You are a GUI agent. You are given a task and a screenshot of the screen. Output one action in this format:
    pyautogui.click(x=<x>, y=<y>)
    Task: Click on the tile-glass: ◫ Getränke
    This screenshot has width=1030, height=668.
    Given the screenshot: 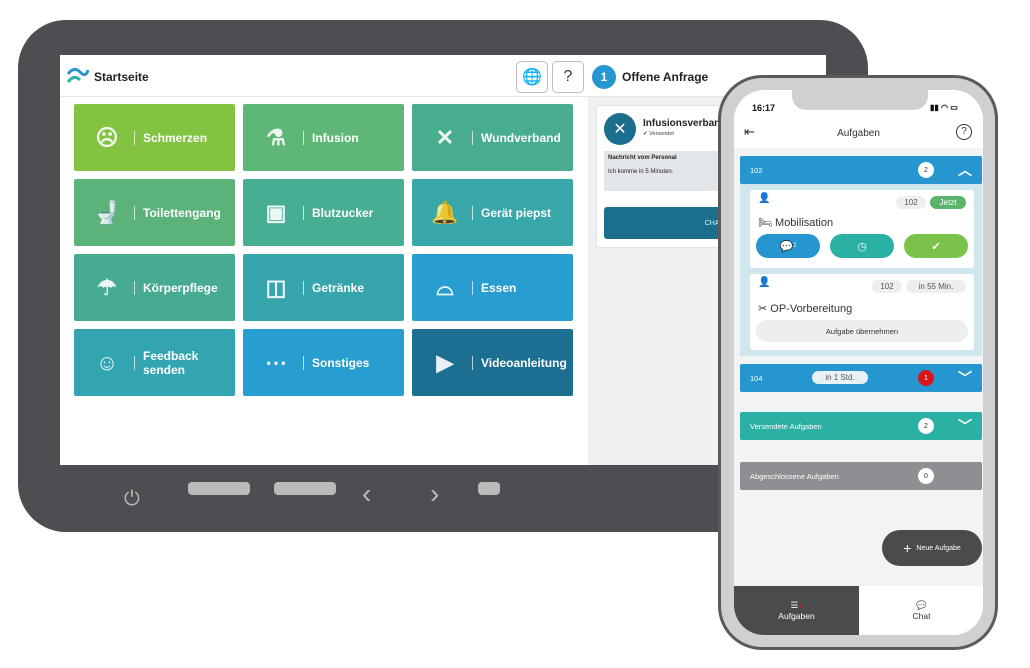 What is the action you would take?
    pyautogui.click(x=323, y=287)
    